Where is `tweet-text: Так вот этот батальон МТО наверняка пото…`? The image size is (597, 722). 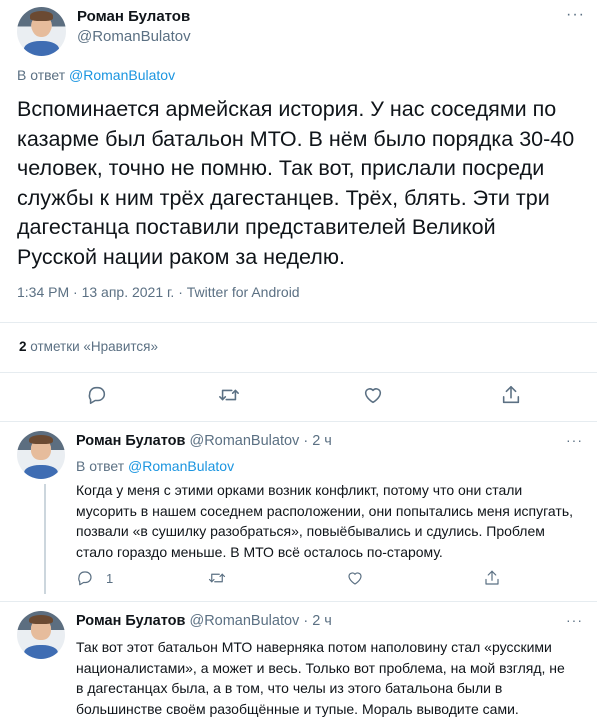
tweet-text: Так вот этот батальон МТО наверняка пото… is located at coordinates (320, 678).